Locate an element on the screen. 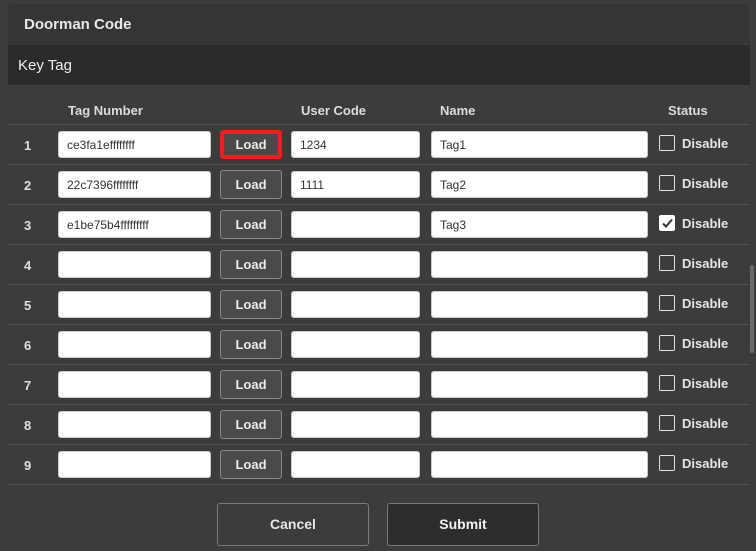  row-number: 9 is located at coordinates (28, 465).